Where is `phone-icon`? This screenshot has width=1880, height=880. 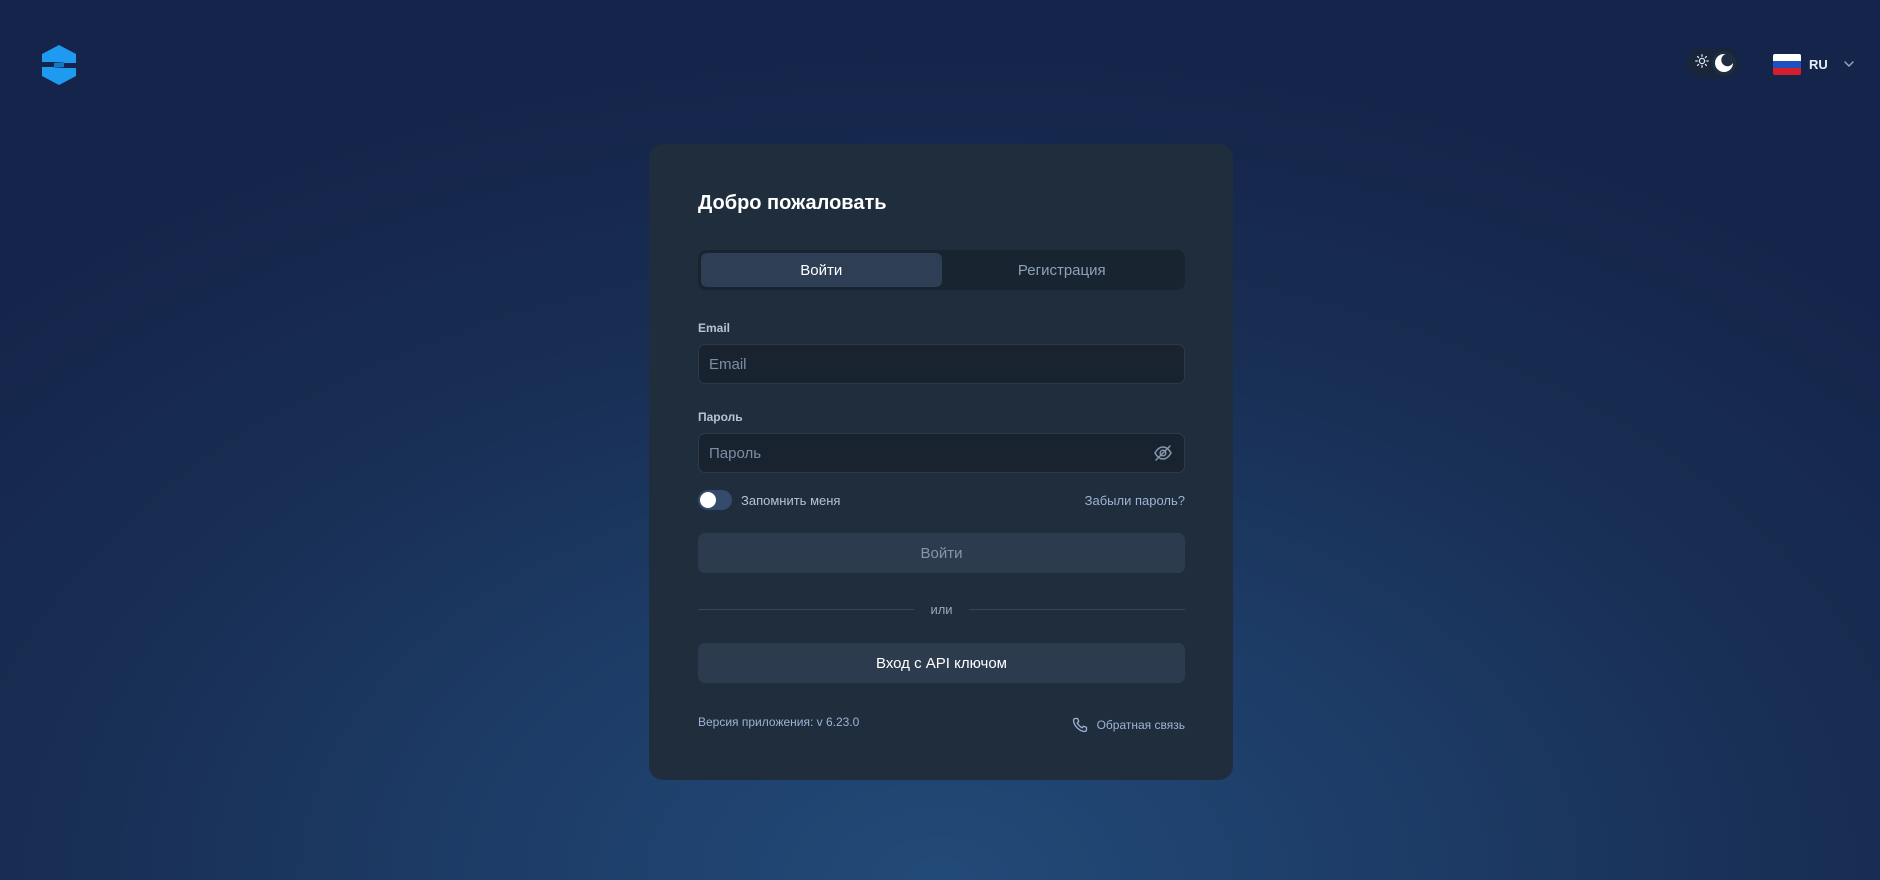
phone-icon is located at coordinates (1080, 725).